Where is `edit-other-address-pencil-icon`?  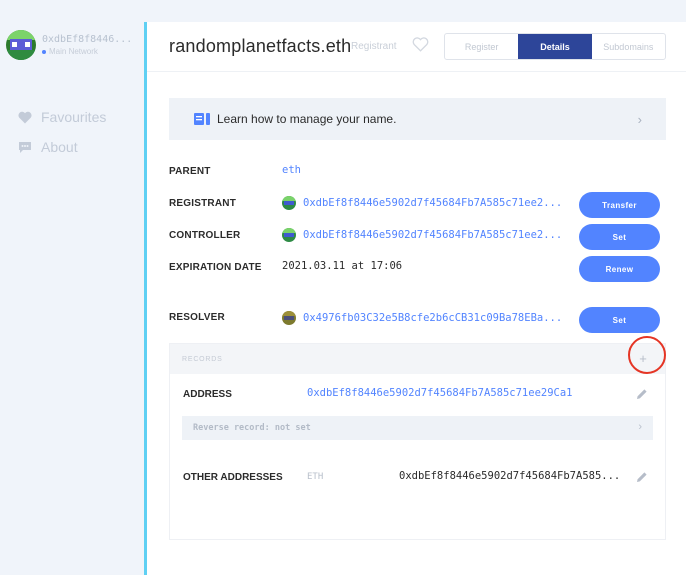
edit-other-address-pencil-icon is located at coordinates (642, 479).